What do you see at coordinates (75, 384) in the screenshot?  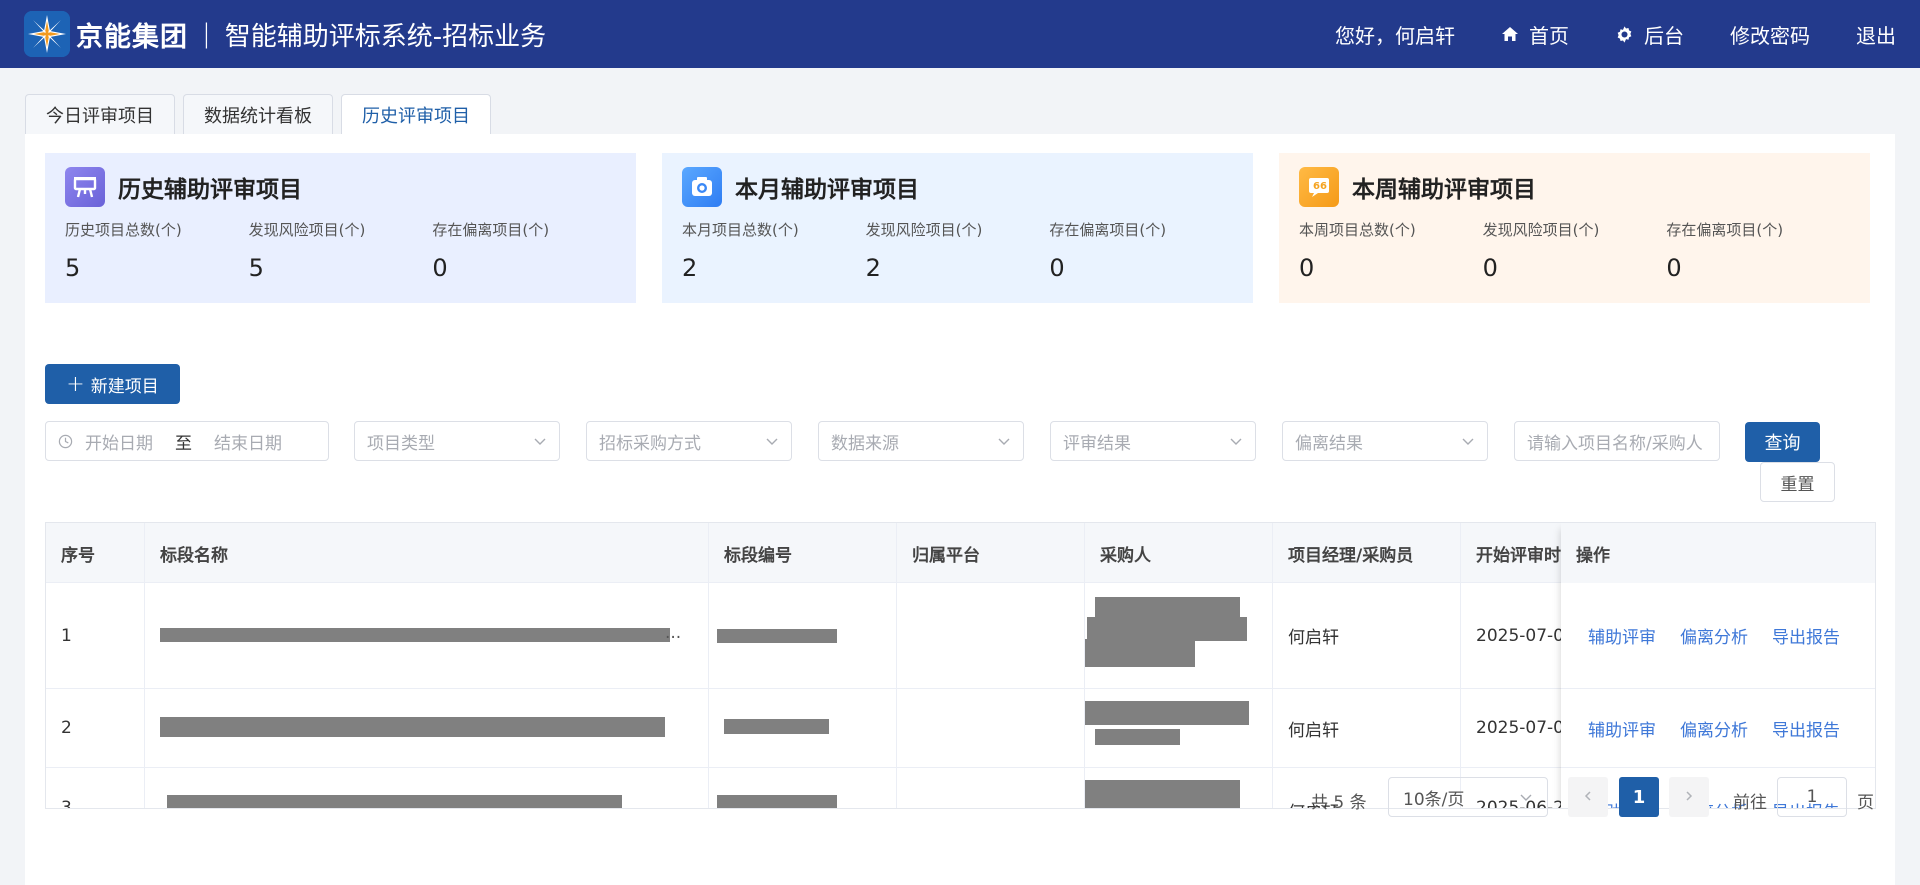 I see `plus-icon: +` at bounding box center [75, 384].